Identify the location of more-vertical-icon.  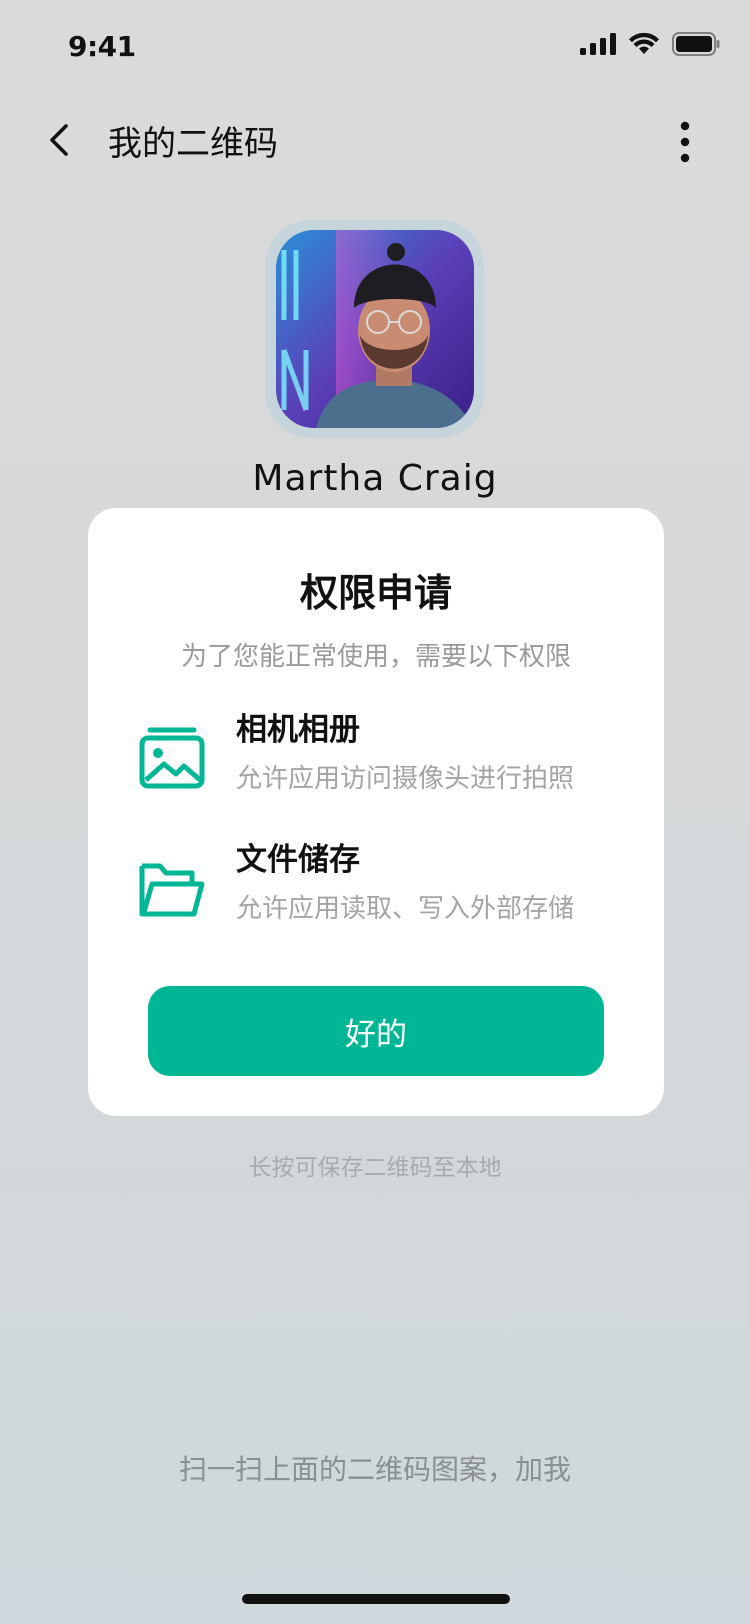
(685, 142).